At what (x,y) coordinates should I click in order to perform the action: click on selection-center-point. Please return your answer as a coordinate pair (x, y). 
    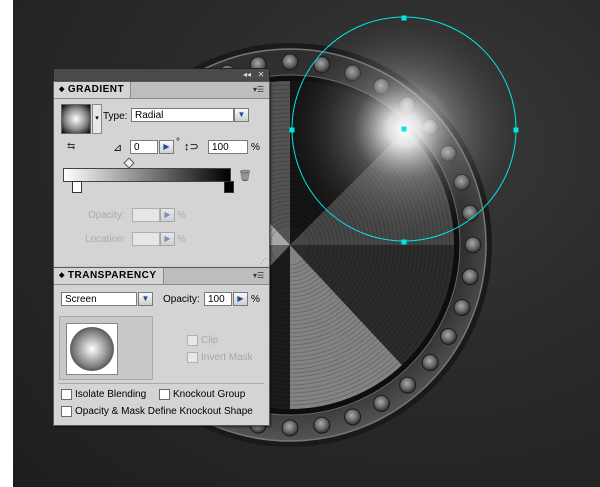
    Looking at the image, I should click on (404, 129).